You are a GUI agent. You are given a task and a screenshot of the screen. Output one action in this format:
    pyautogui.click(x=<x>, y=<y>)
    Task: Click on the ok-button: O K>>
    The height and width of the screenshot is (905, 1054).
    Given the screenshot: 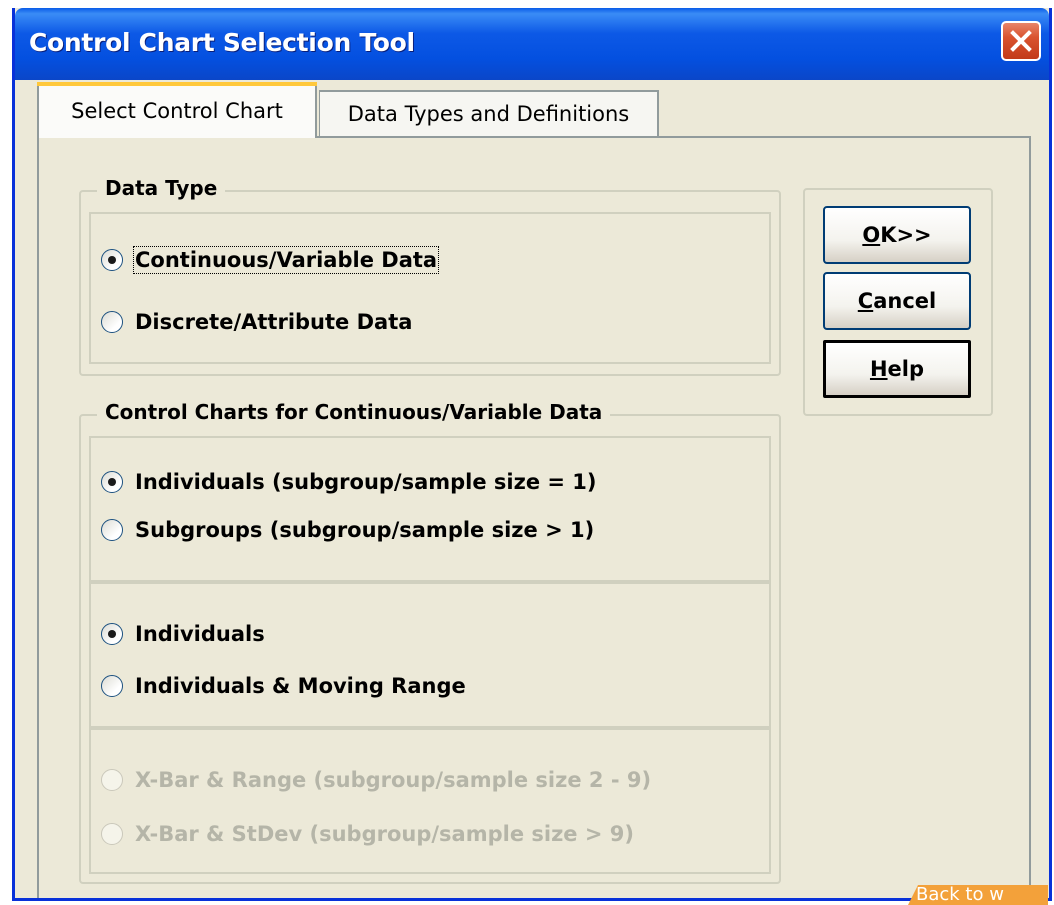 What is the action you would take?
    pyautogui.click(x=897, y=235)
    